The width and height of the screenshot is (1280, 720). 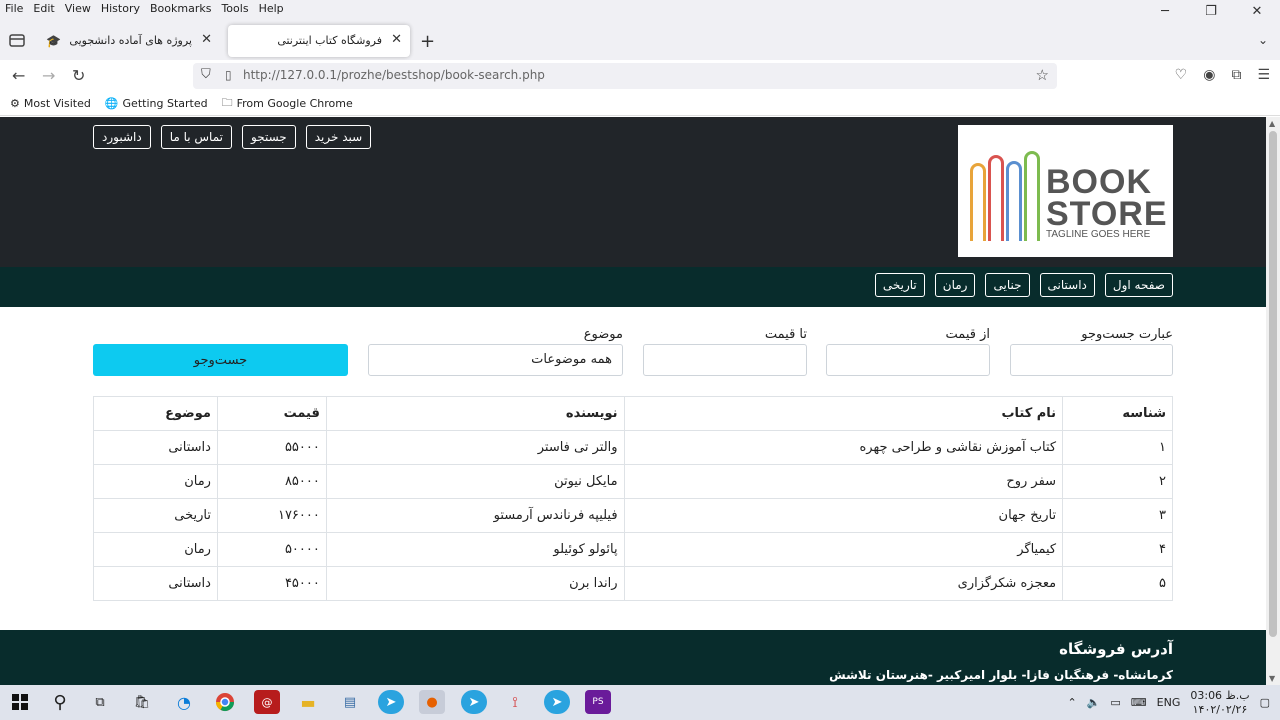 I want to click on edge-icon: ◔, so click(x=184, y=702).